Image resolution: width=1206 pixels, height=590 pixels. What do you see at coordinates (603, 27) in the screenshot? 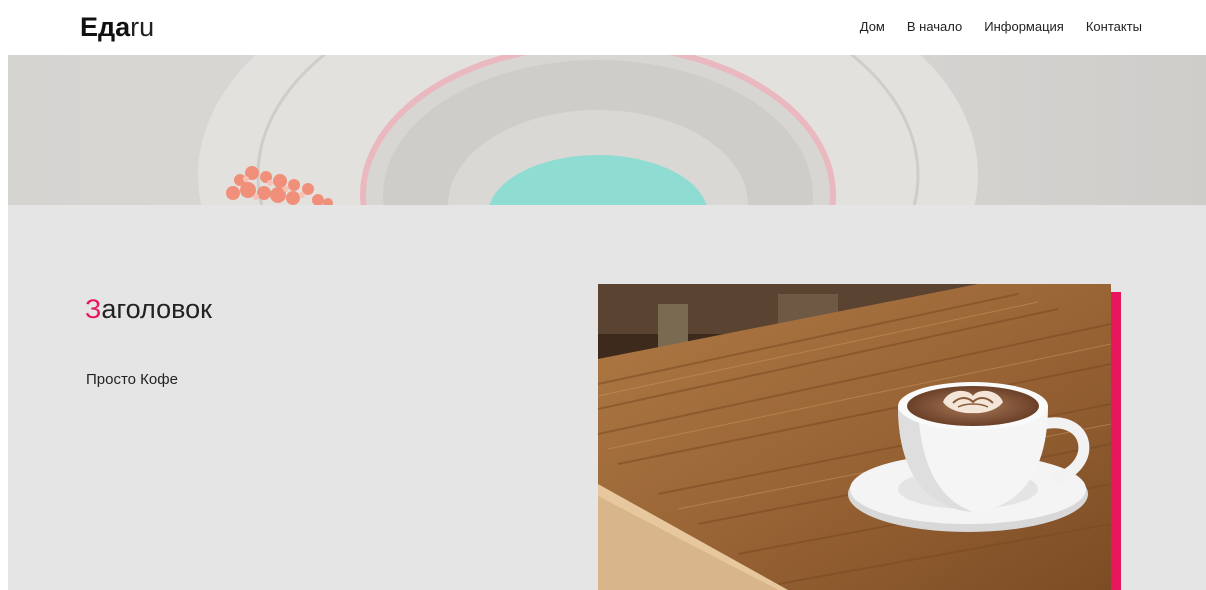
I see `site-header: Едаru Дом В начало Информация Контакты` at bounding box center [603, 27].